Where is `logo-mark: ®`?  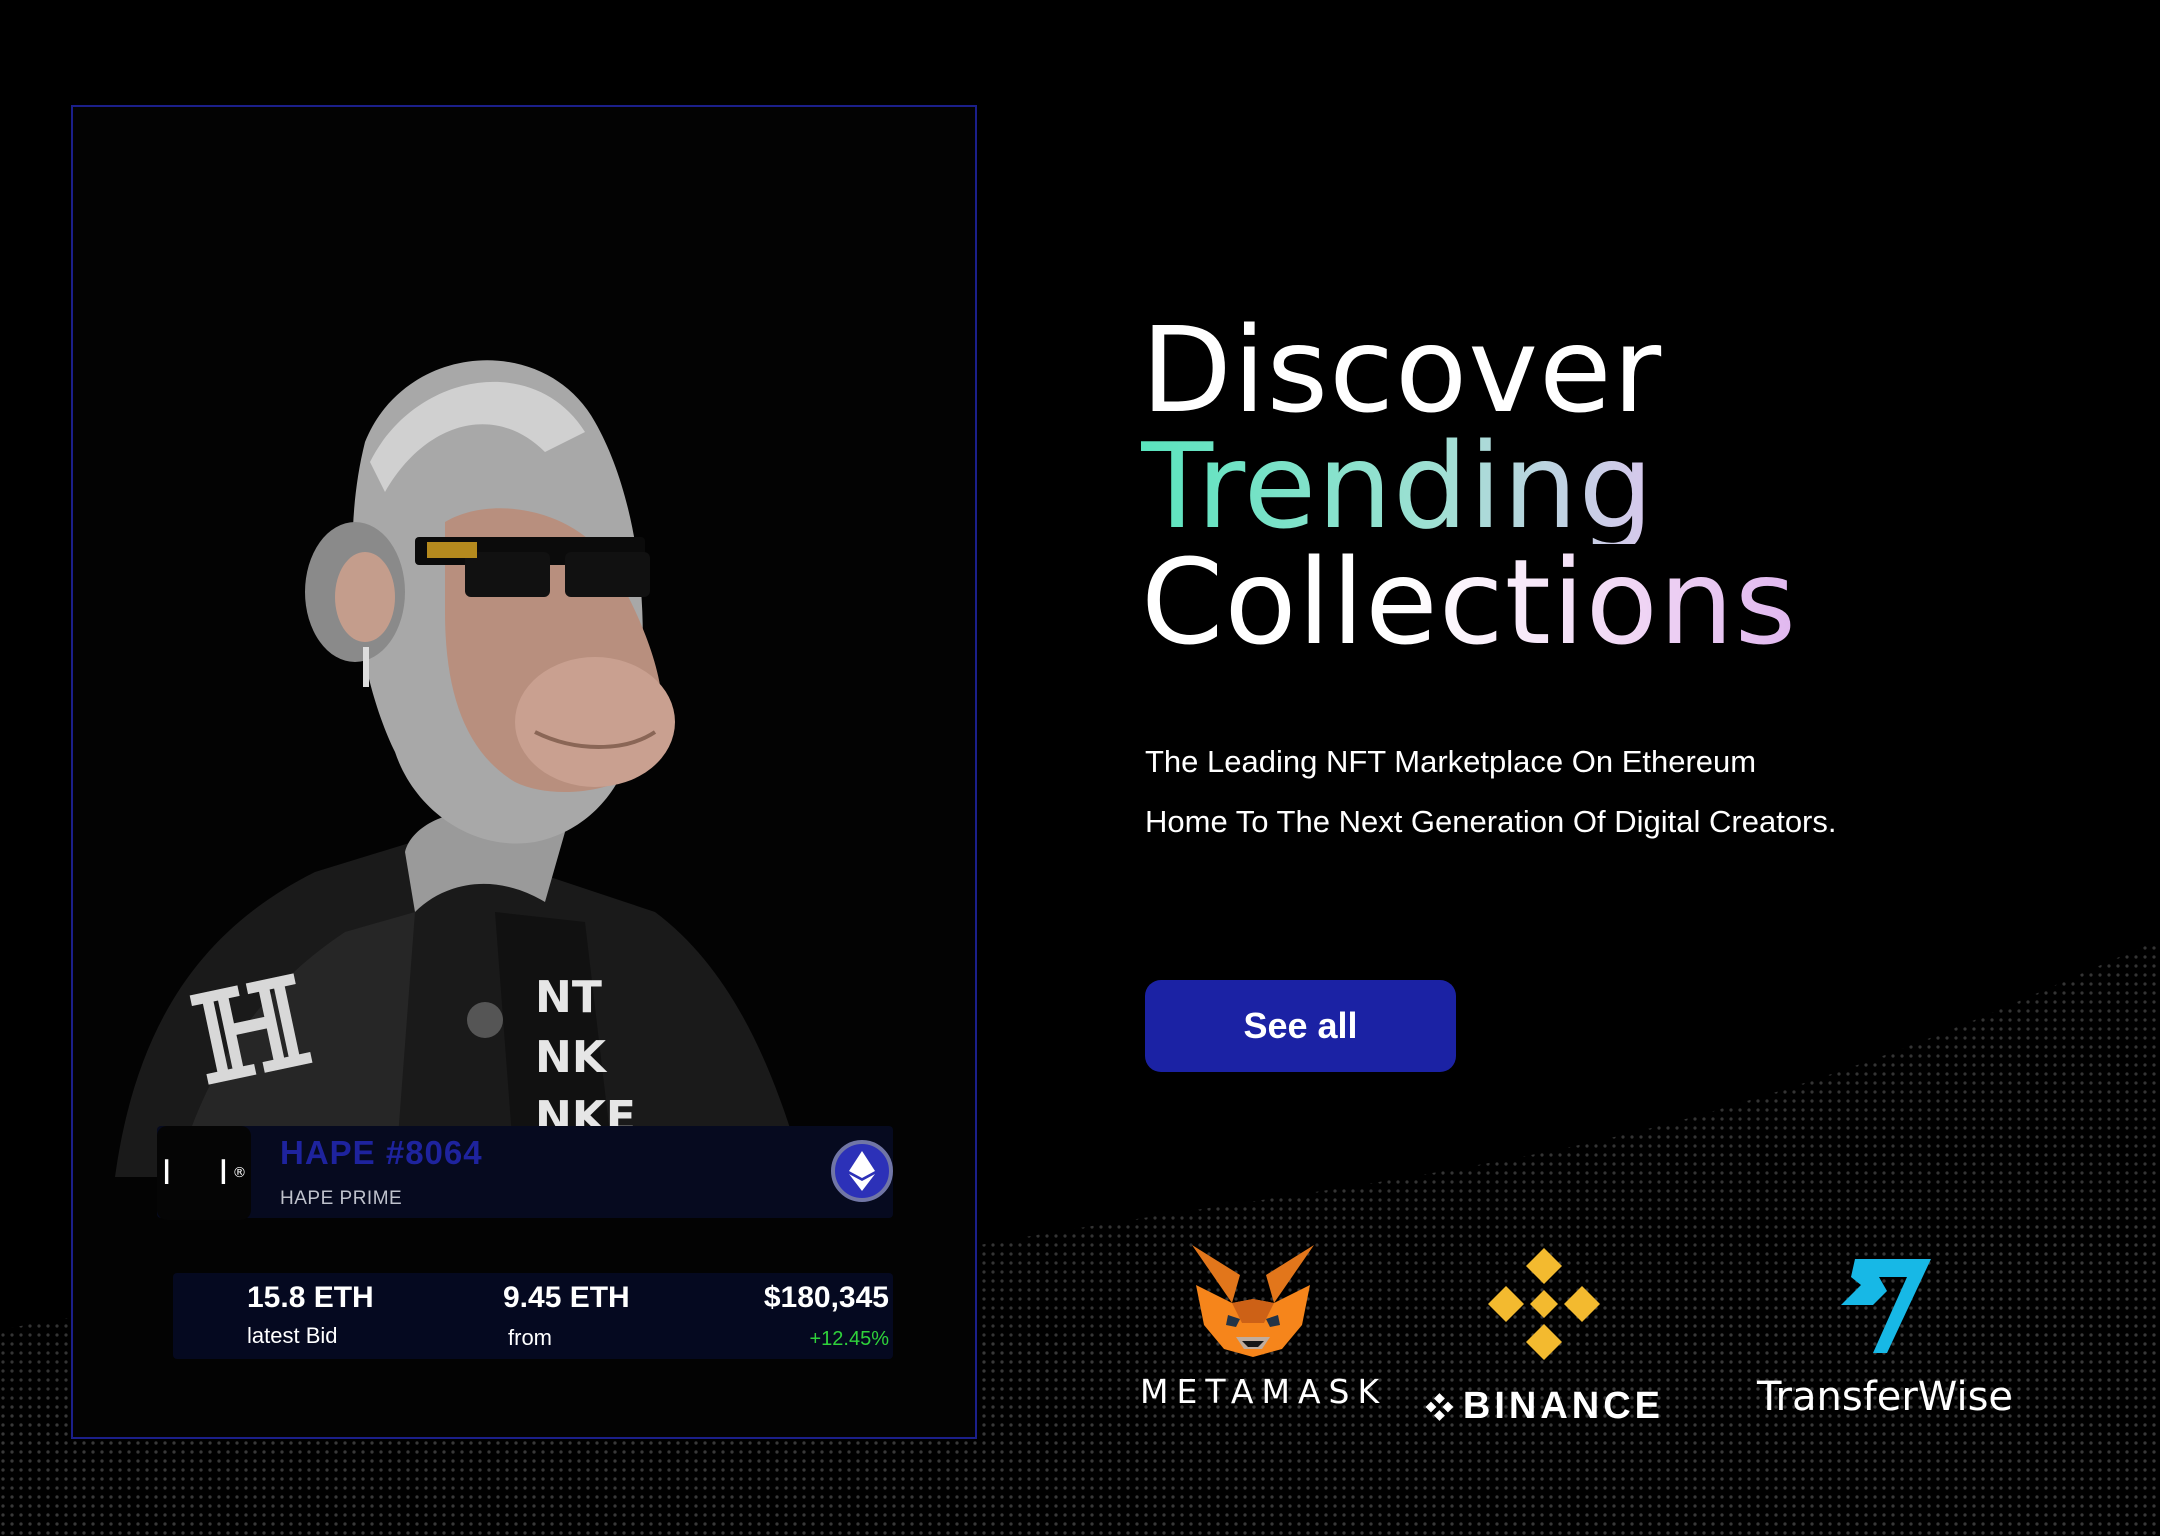 logo-mark: ® is located at coordinates (239, 1173).